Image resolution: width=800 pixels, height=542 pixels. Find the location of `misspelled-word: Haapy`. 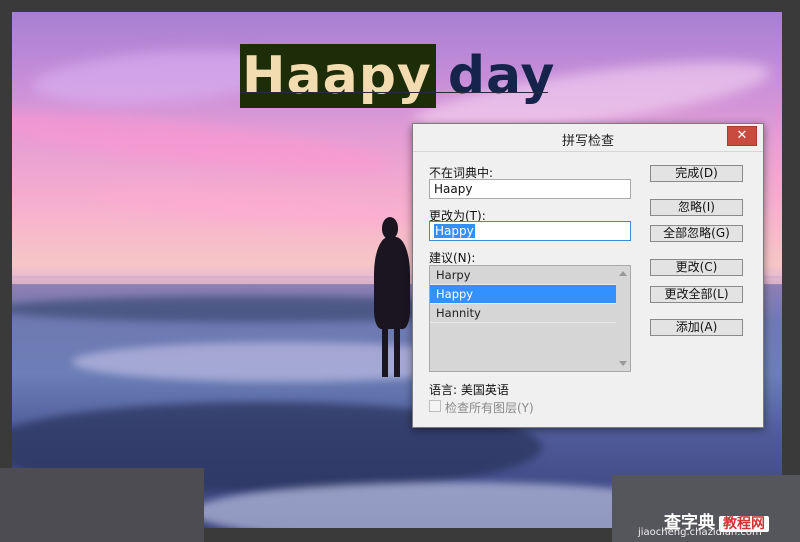

misspelled-word: Haapy is located at coordinates (338, 76).